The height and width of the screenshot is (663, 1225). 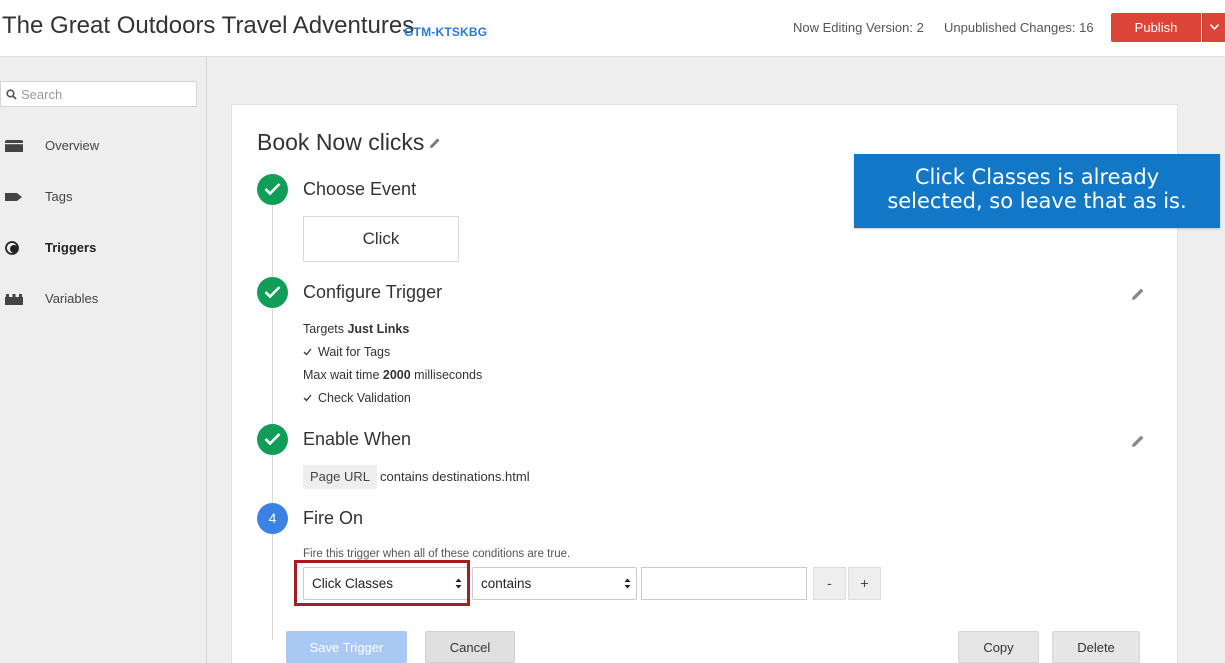 I want to click on sidebar-item-label: Variables, so click(x=72, y=298).